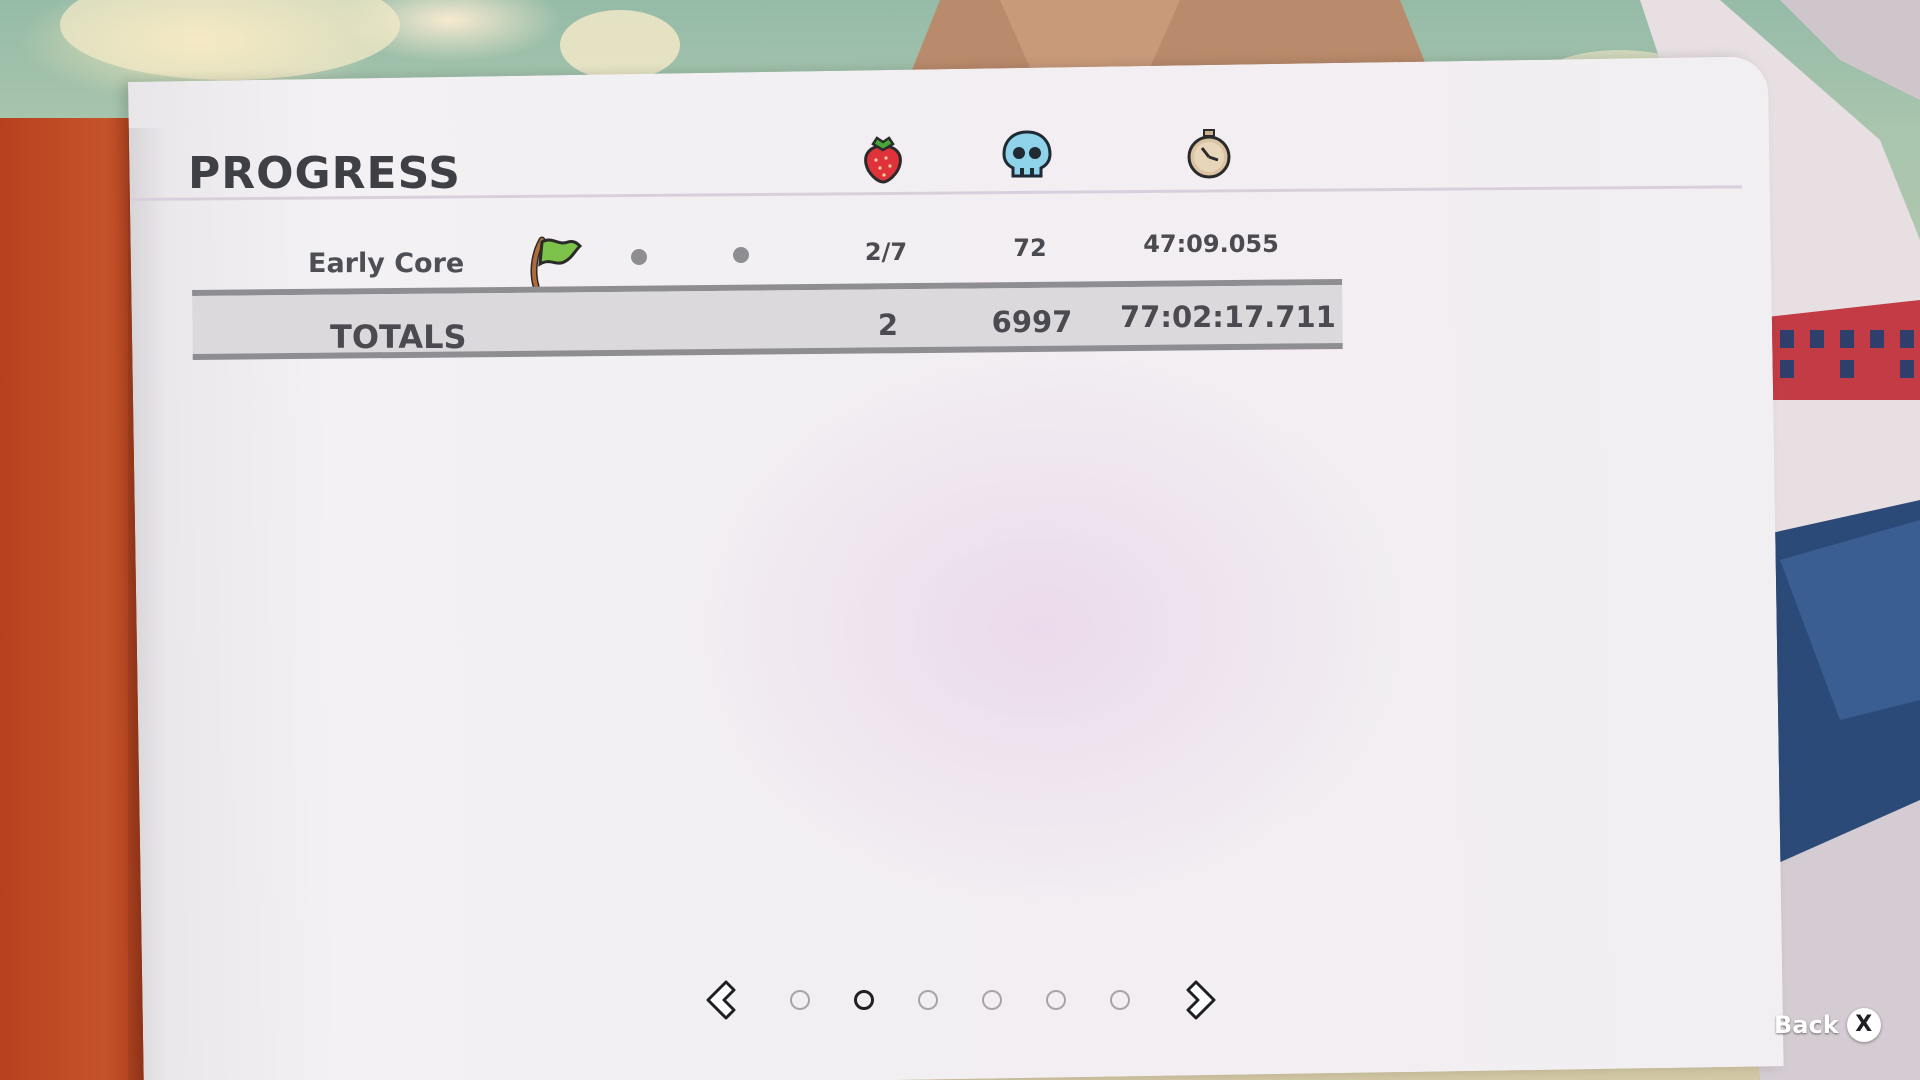  I want to click on page-shadow, so click(148, 604).